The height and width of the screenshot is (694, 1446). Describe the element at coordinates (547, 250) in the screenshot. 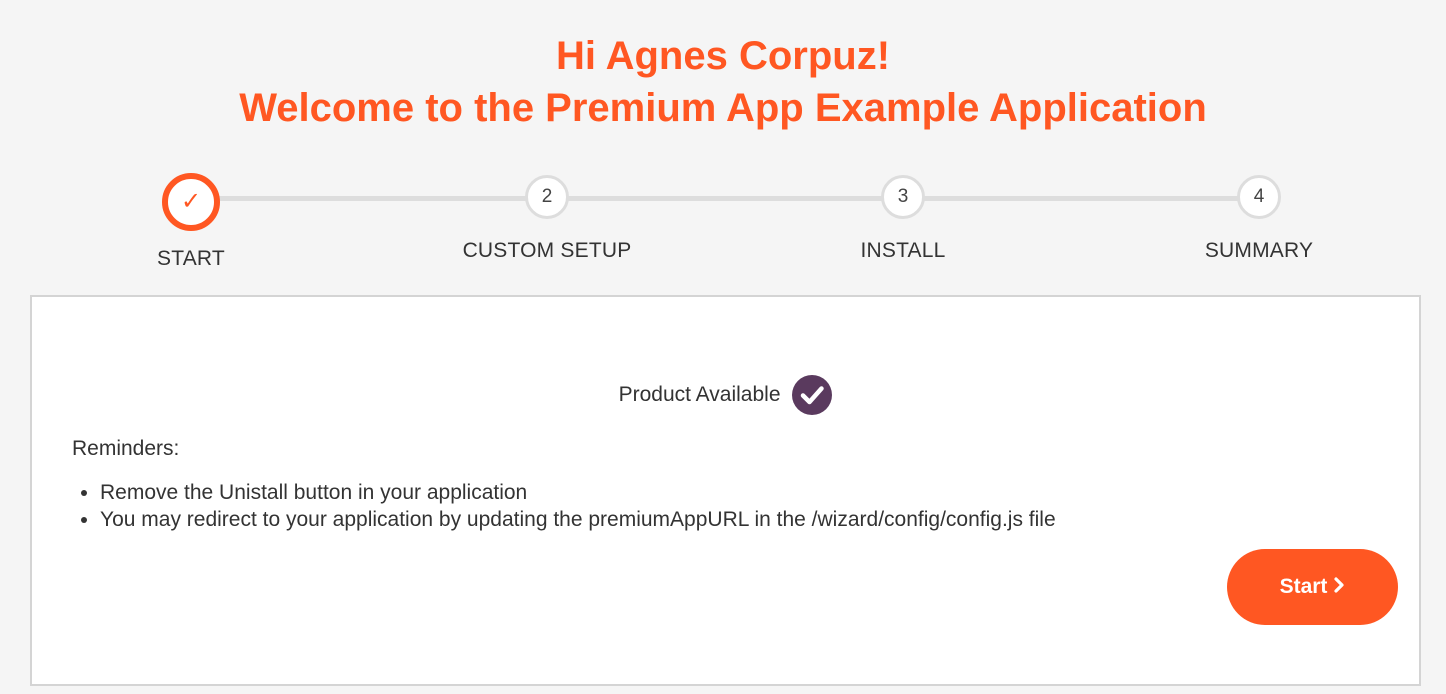

I see `step-custom-setup-label: CUSTOM SETUP` at that location.